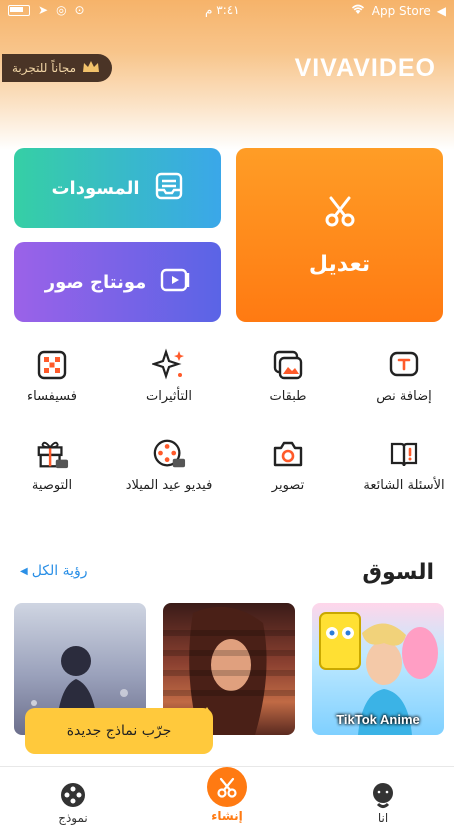 The image size is (454, 827). I want to click on tool-layers: طبقات, so click(288, 376).